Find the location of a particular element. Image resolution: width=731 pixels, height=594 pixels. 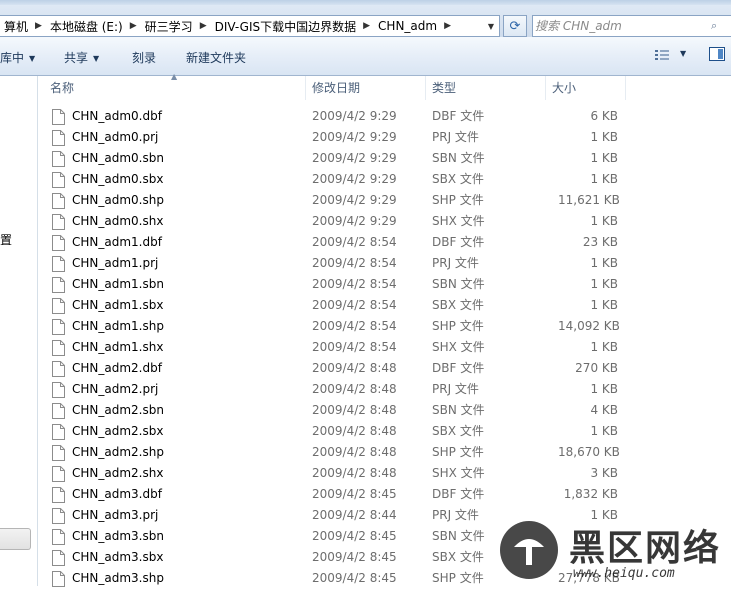

file-row: CHN_adm2.shx 2009/4/2 8:48 SHX 文件 3 KB is located at coordinates (384, 473).